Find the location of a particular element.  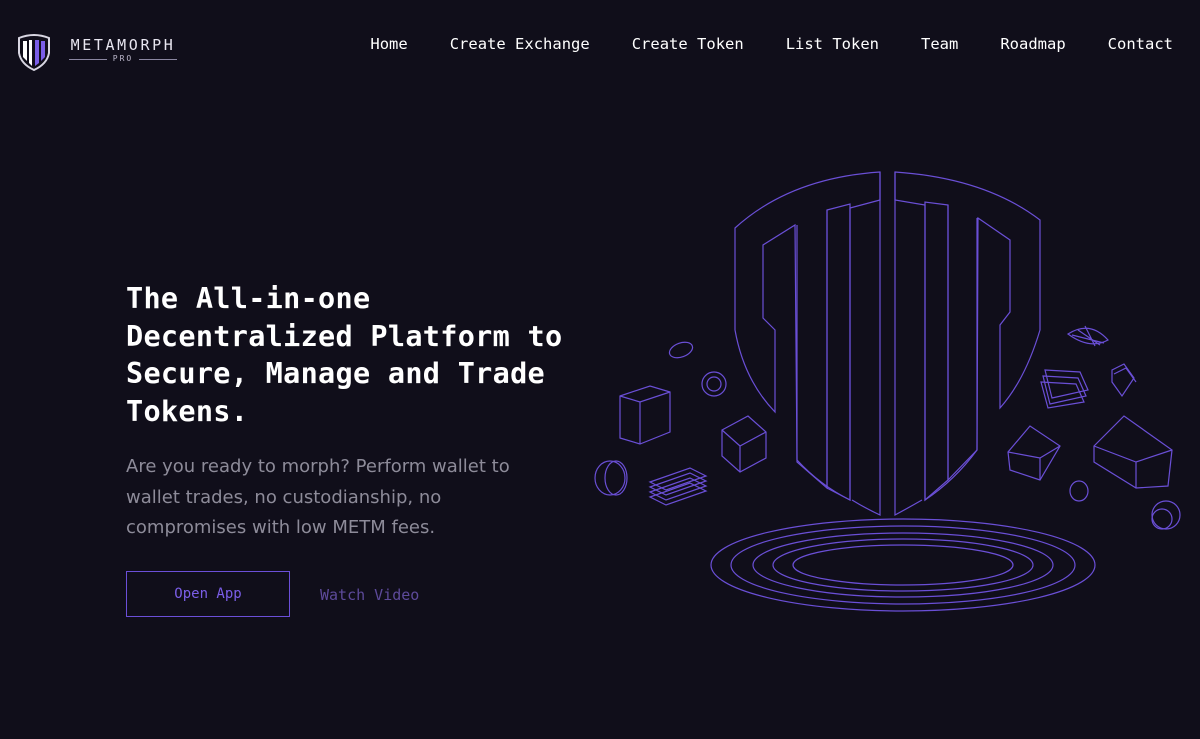

brand-wordmark: METAMORPH PRO is located at coordinates (123, 49).